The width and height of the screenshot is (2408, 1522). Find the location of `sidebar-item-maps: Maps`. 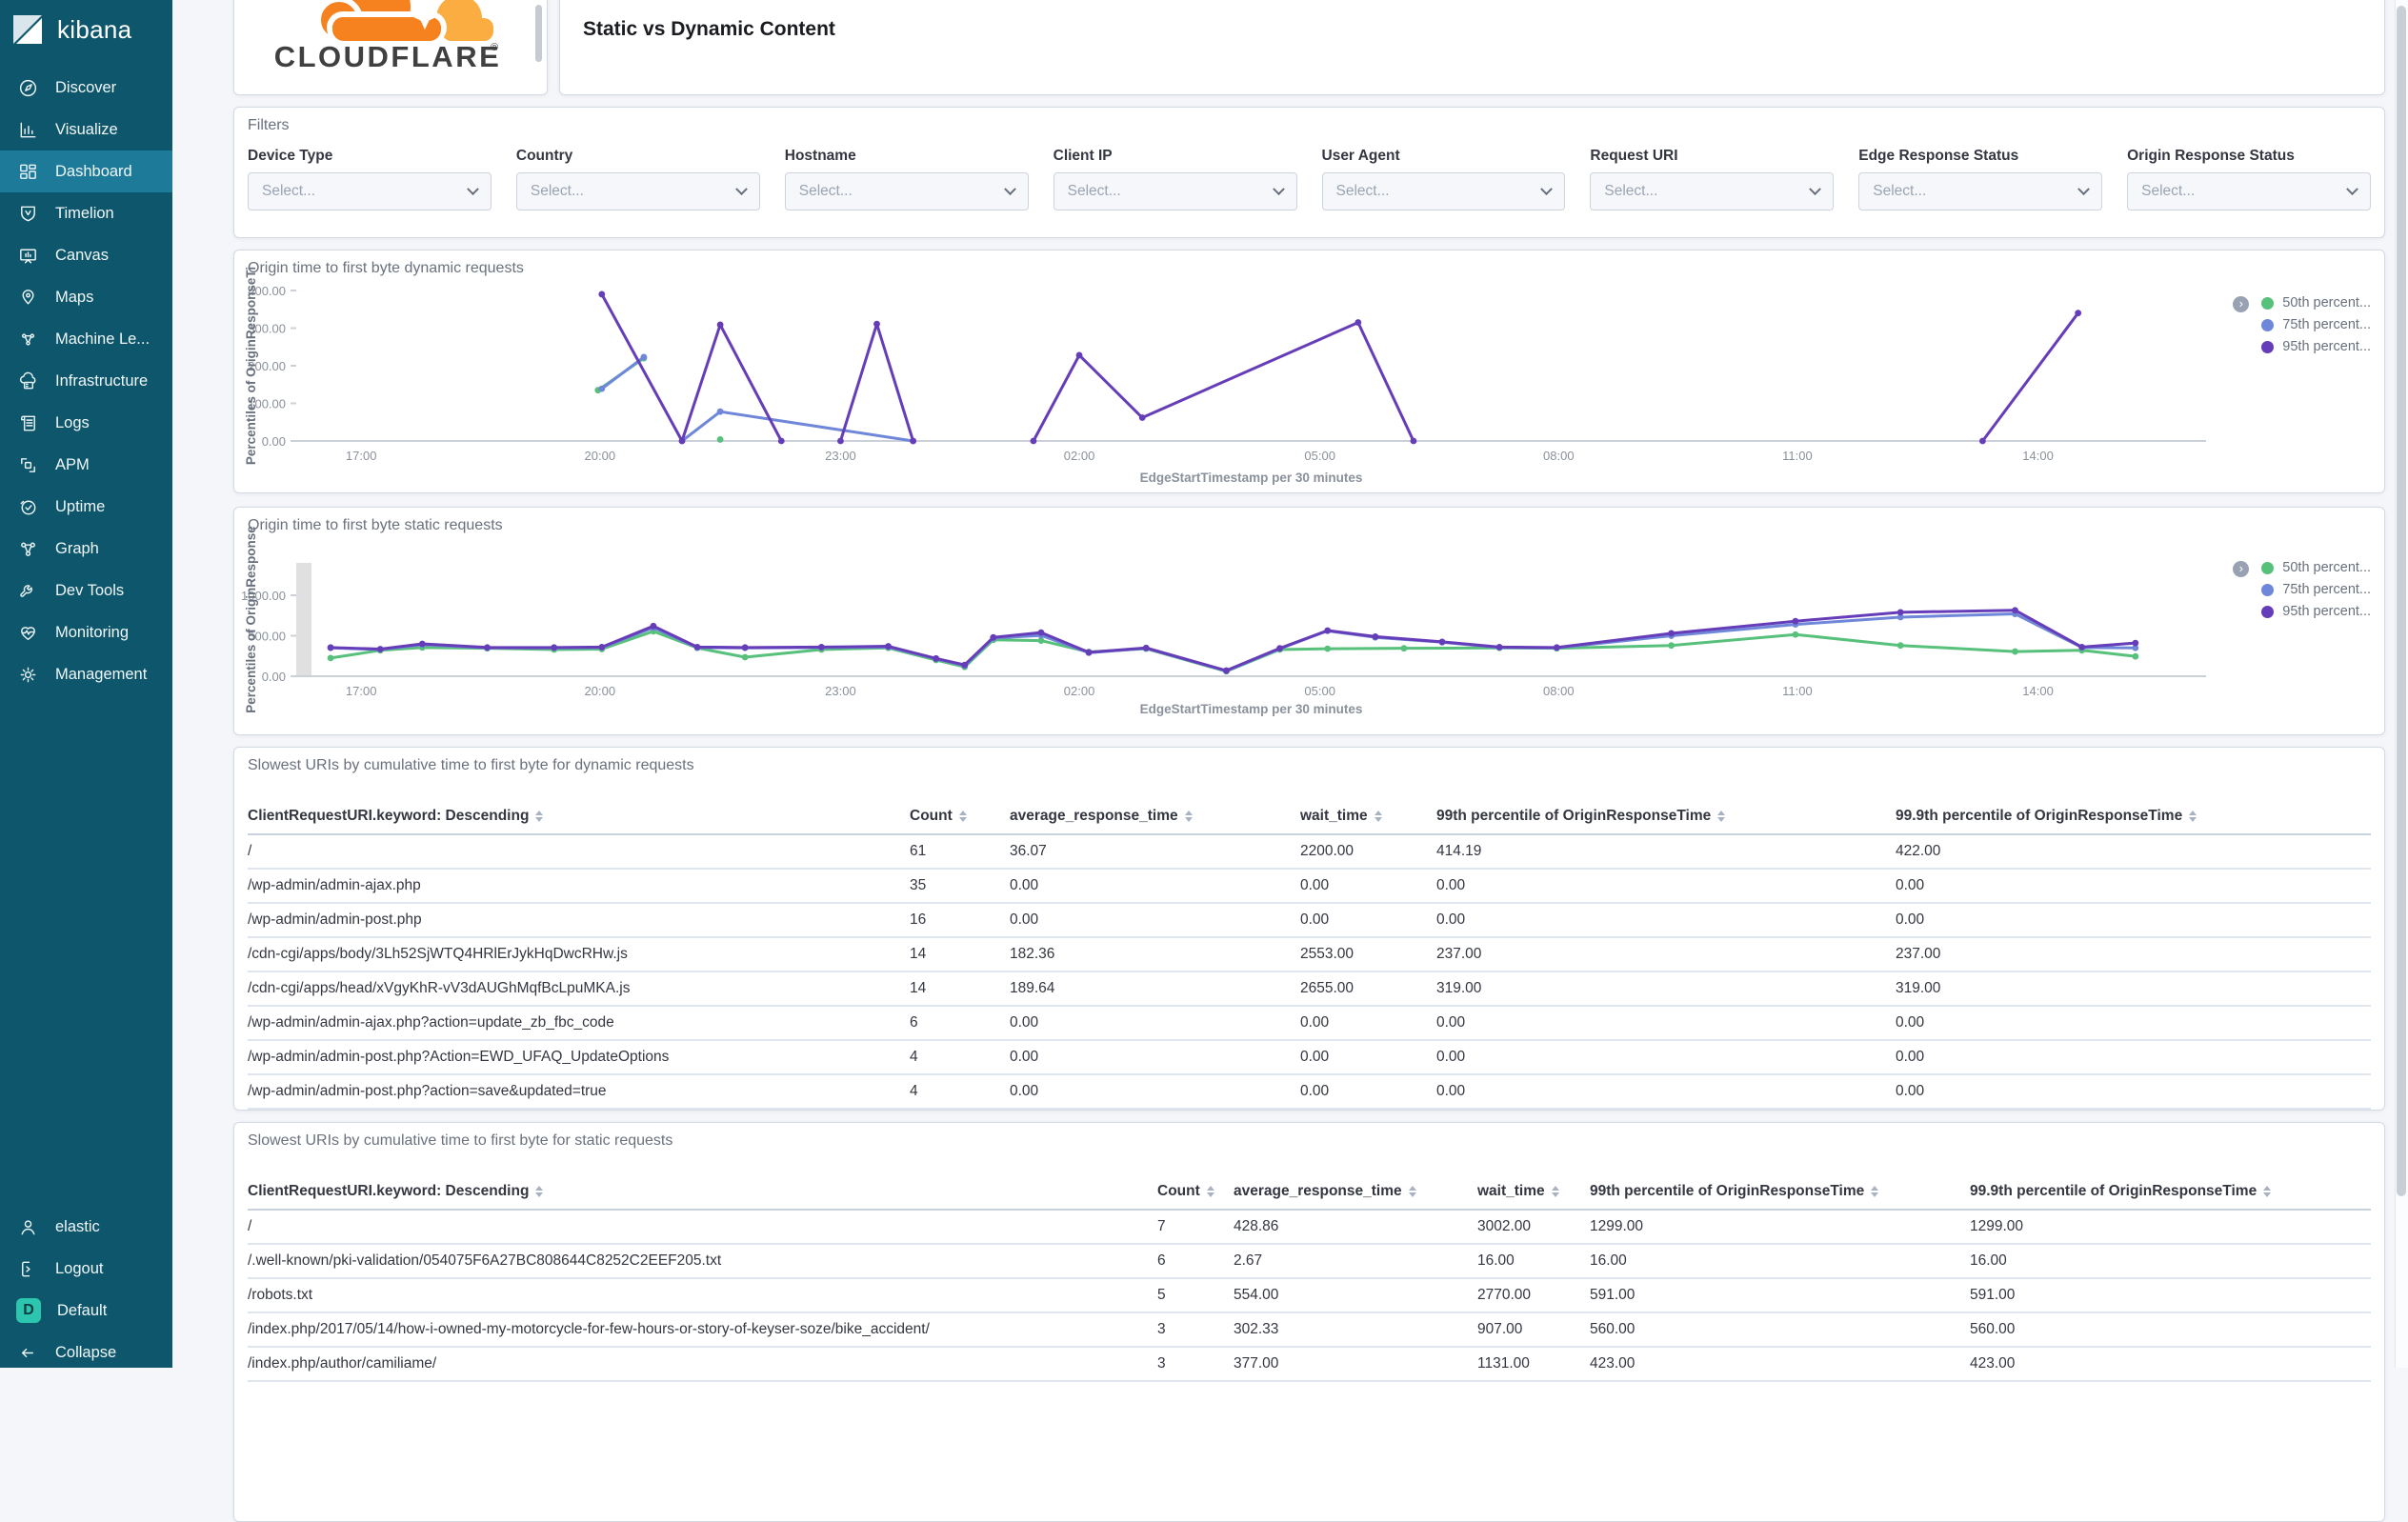

sidebar-item-maps: Maps is located at coordinates (86, 297).